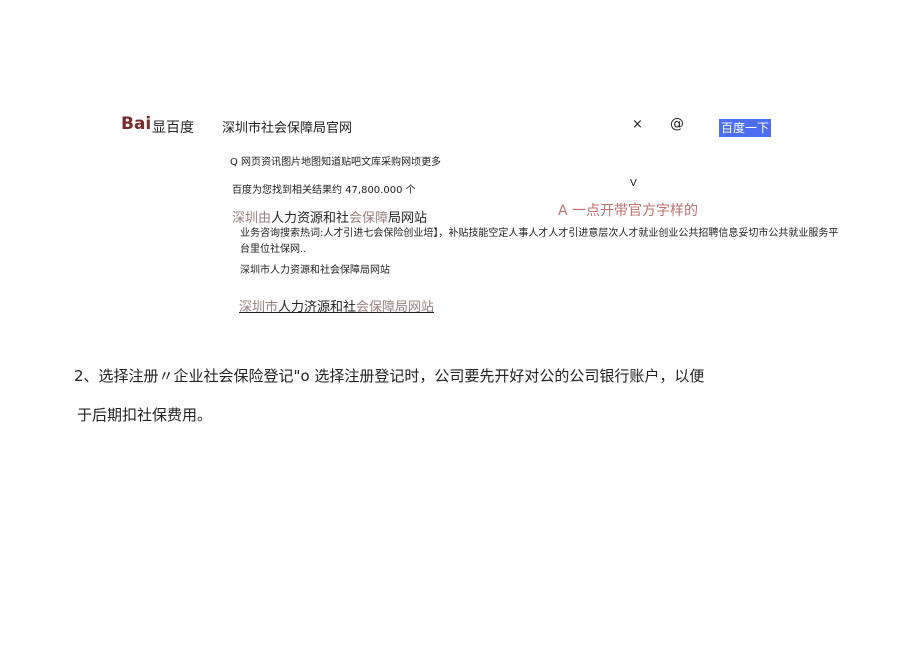 The height and width of the screenshot is (651, 920). Describe the element at coordinates (637, 124) in the screenshot. I see `clear-icon: ×` at that location.